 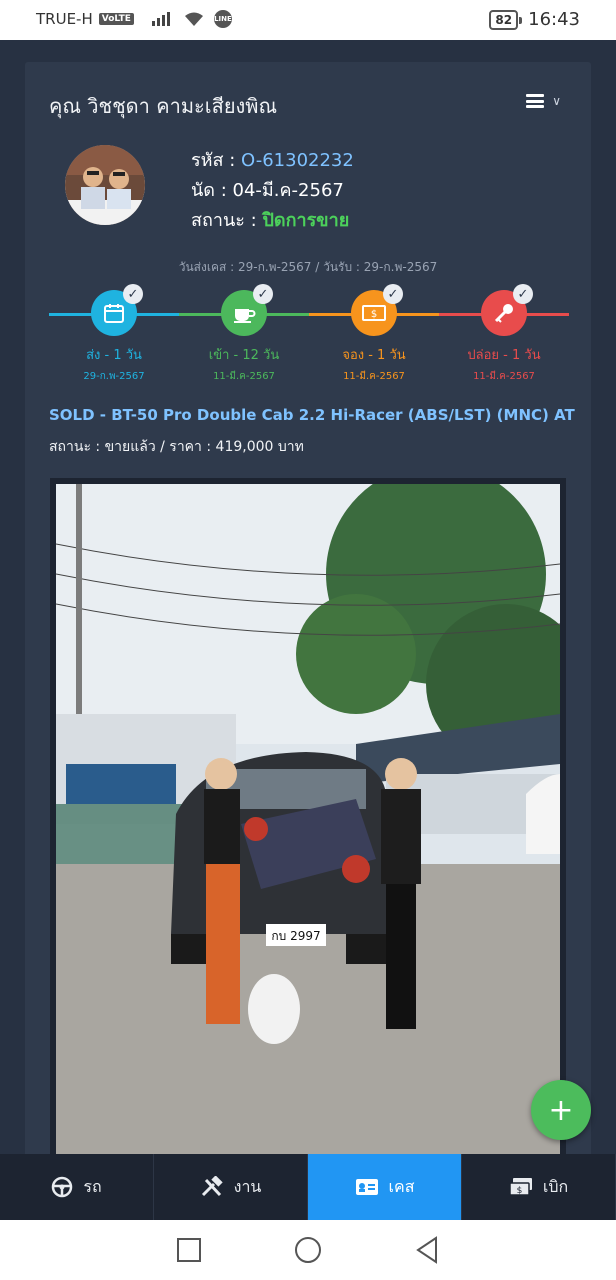 I want to click on timeline-step-book: $ ✓ จอง - 1 วัน 11-มี.ค-2567, so click(x=374, y=334).